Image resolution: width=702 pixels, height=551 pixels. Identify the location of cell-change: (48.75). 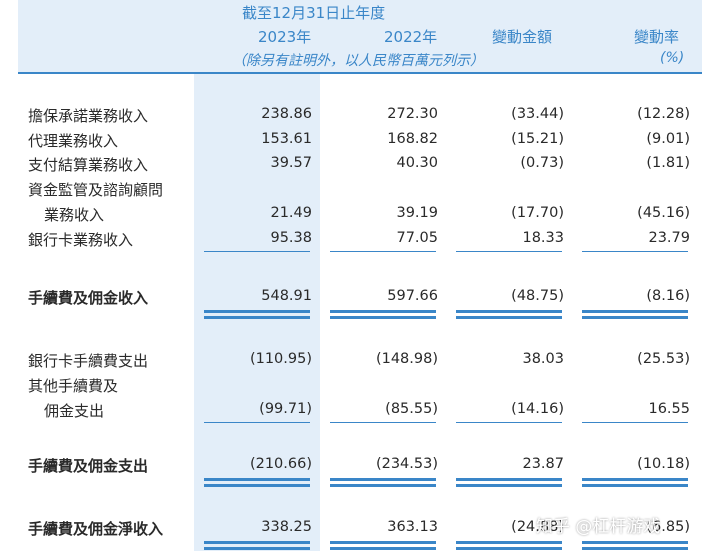
(537, 296).